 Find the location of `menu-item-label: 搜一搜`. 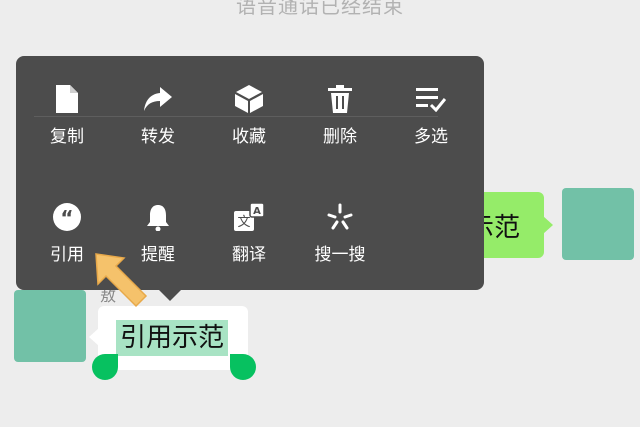

menu-item-label: 搜一搜 is located at coordinates (340, 255).